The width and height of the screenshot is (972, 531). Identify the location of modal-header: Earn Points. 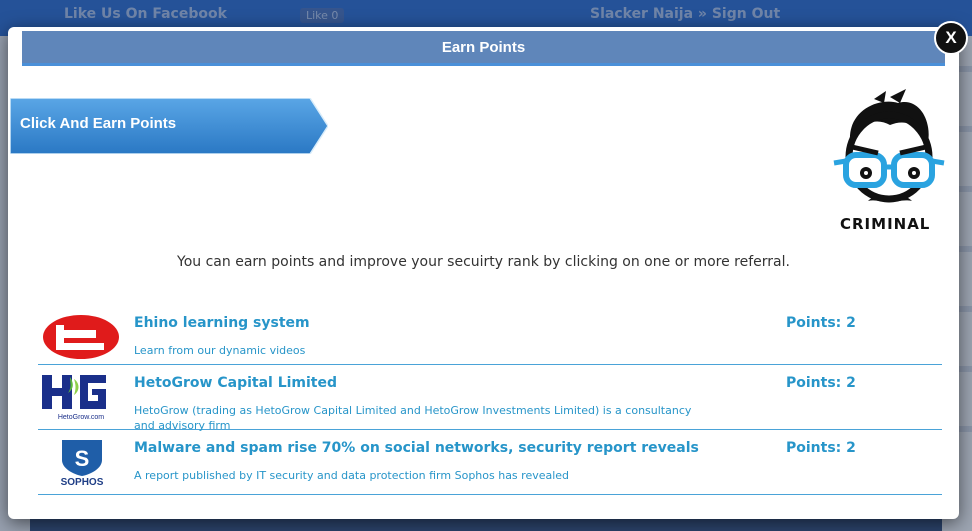
(483, 48).